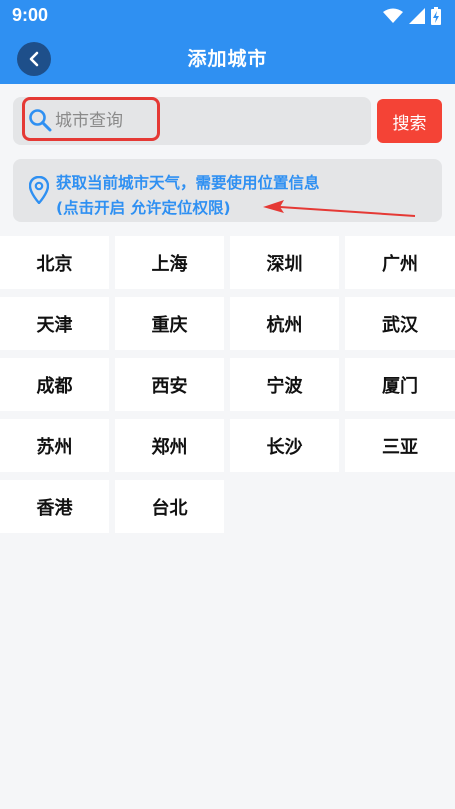 The image size is (455, 809). I want to click on city-item: 郑州, so click(169, 445).